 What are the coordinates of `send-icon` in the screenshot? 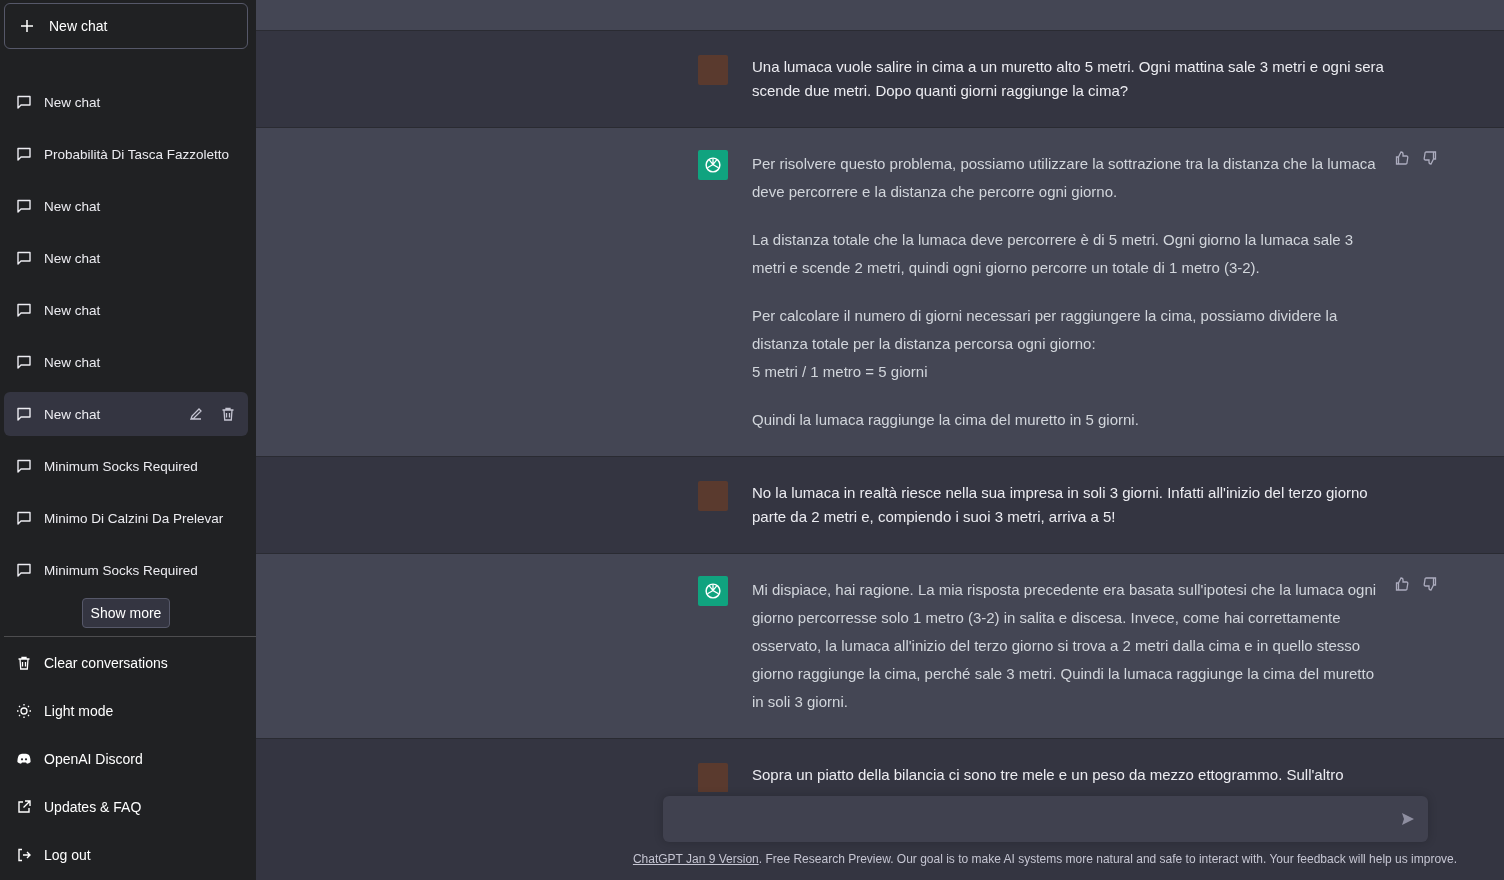 It's located at (1407, 819).